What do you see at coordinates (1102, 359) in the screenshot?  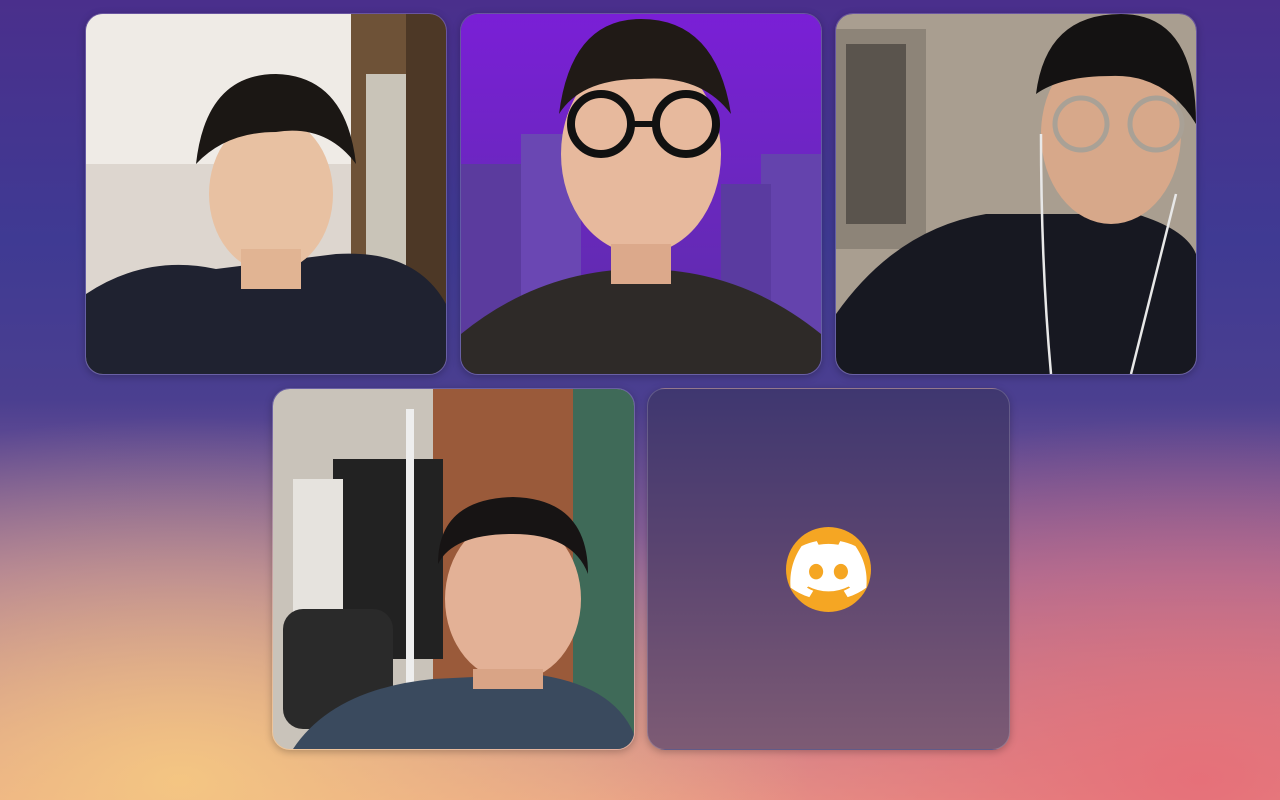 I see `deafened-icon` at bounding box center [1102, 359].